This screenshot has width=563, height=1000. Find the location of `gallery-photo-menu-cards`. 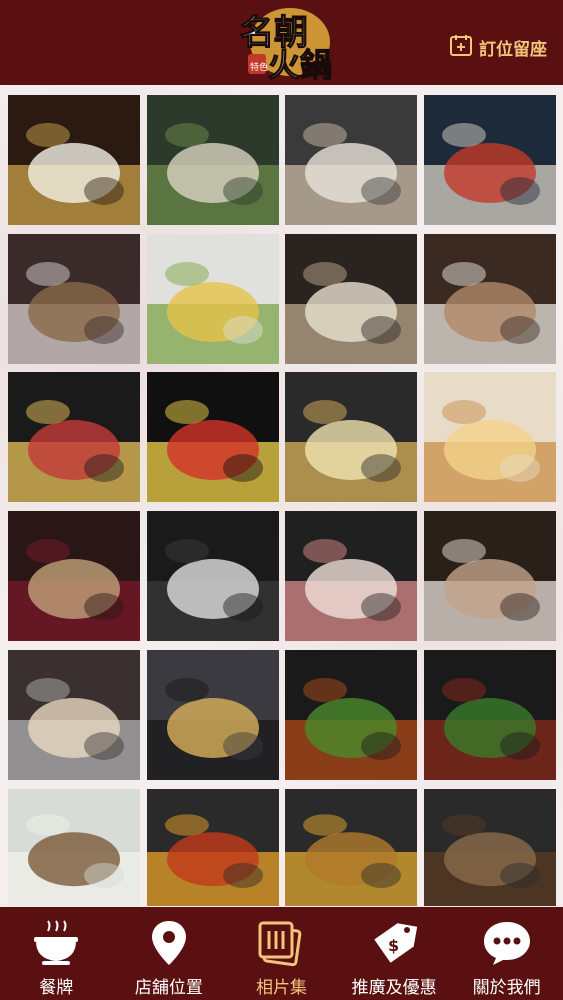

gallery-photo-menu-cards is located at coordinates (213, 715).